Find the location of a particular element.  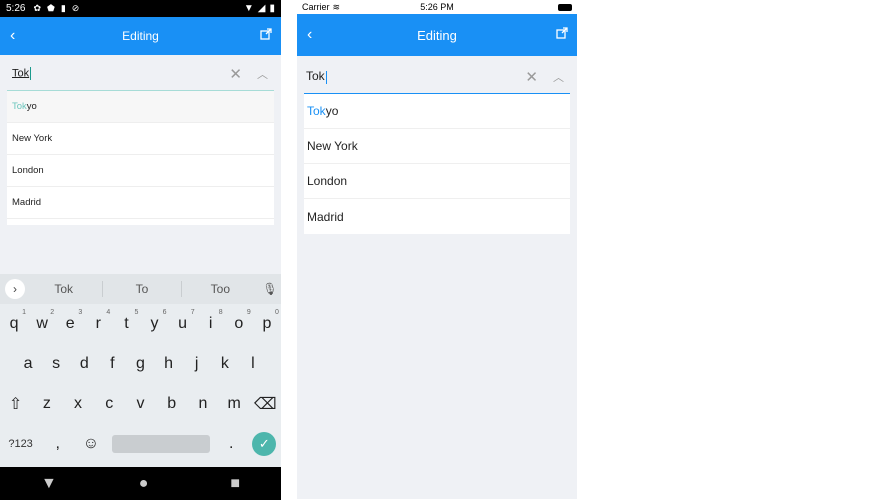

battery-icon: ▮ is located at coordinates (272, 8).